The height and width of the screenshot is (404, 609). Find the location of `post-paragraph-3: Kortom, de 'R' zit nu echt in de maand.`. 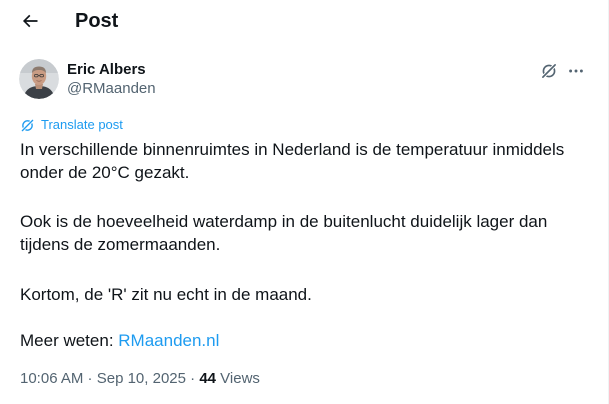

post-paragraph-3: Kortom, de 'R' zit nu echt in de maand. is located at coordinates (166, 294).